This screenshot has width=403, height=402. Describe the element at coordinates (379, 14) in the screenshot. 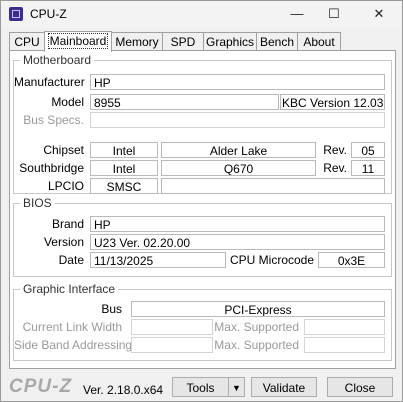

I see `close-window-button: ✕` at that location.